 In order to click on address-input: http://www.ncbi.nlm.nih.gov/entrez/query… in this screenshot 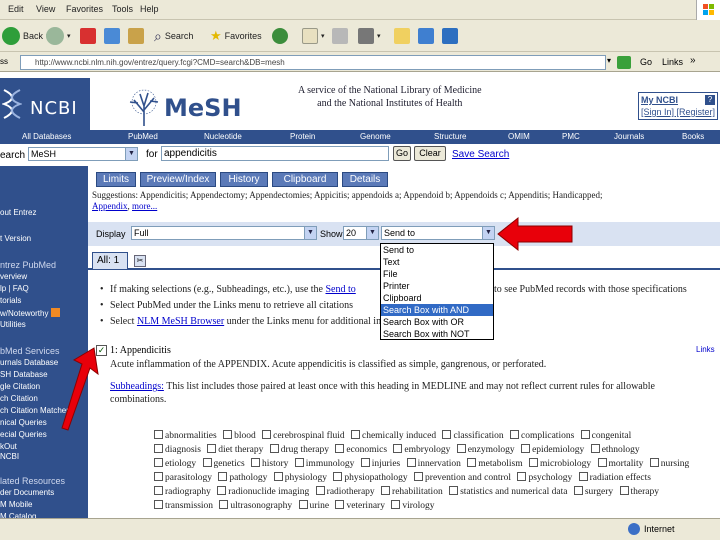, I will do `click(313, 62)`.